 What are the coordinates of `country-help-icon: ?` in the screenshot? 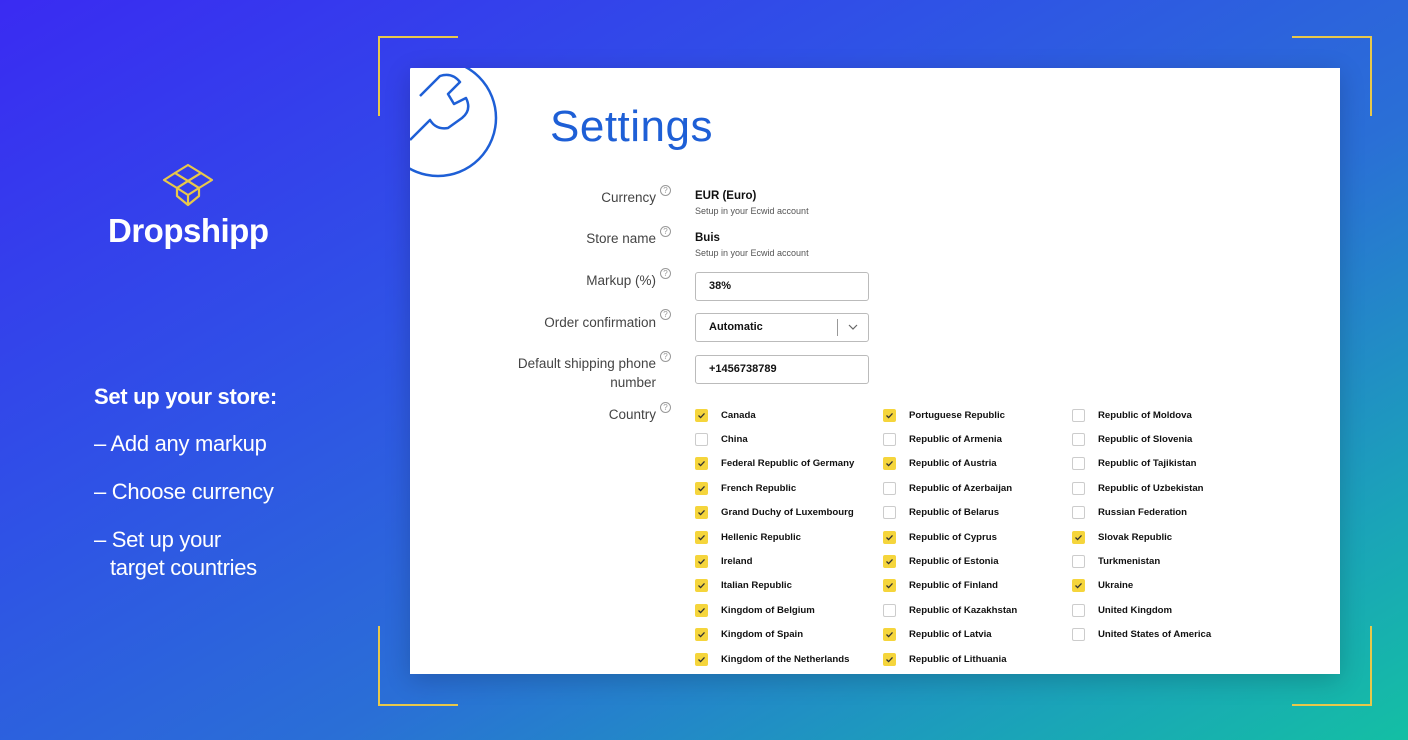 It's located at (665, 407).